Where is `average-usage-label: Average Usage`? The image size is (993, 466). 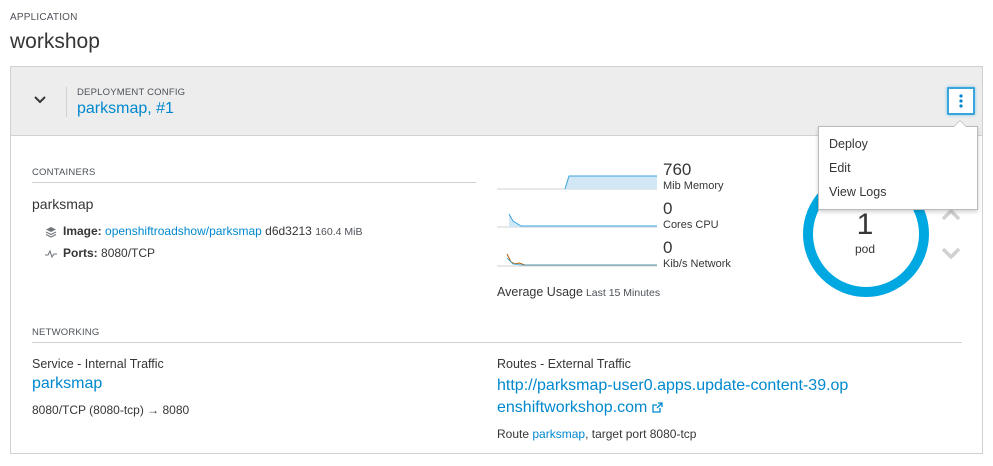
average-usage-label: Average Usage is located at coordinates (540, 292).